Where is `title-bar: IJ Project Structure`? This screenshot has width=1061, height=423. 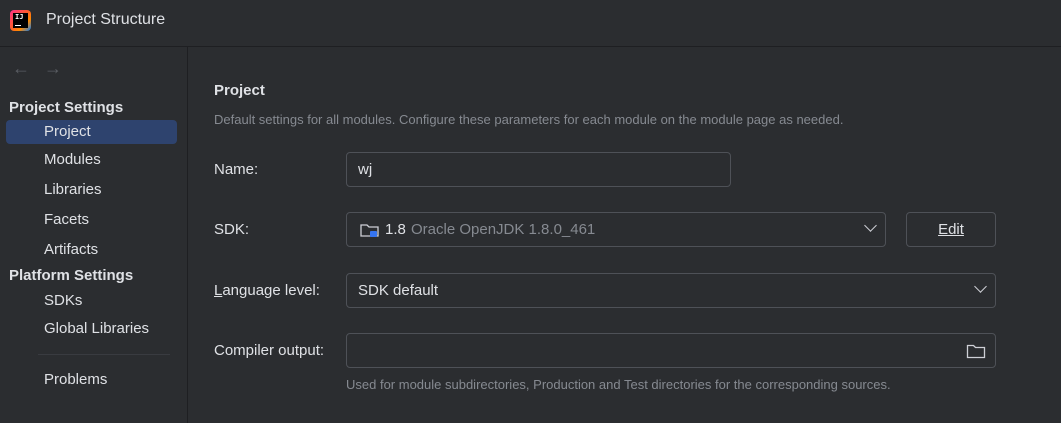
title-bar: IJ Project Structure is located at coordinates (530, 23).